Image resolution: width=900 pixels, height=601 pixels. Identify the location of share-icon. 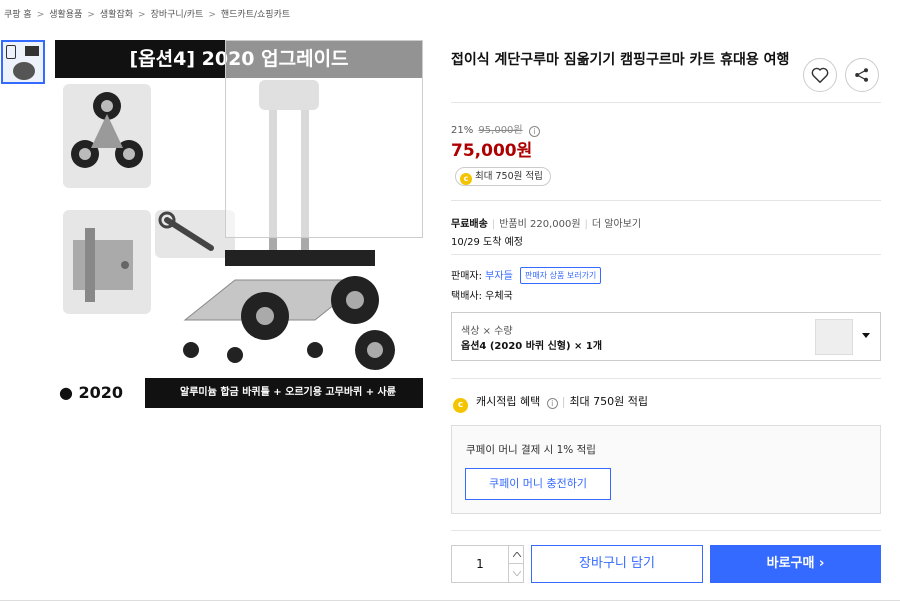
(861, 75).